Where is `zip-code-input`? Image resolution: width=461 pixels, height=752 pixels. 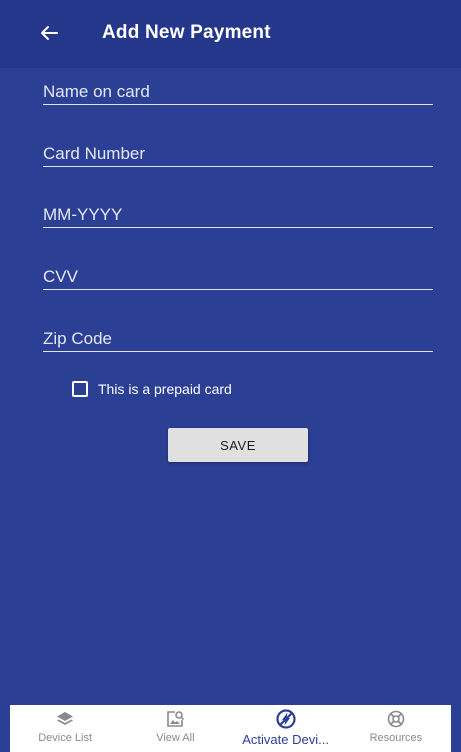
zip-code-input is located at coordinates (238, 339).